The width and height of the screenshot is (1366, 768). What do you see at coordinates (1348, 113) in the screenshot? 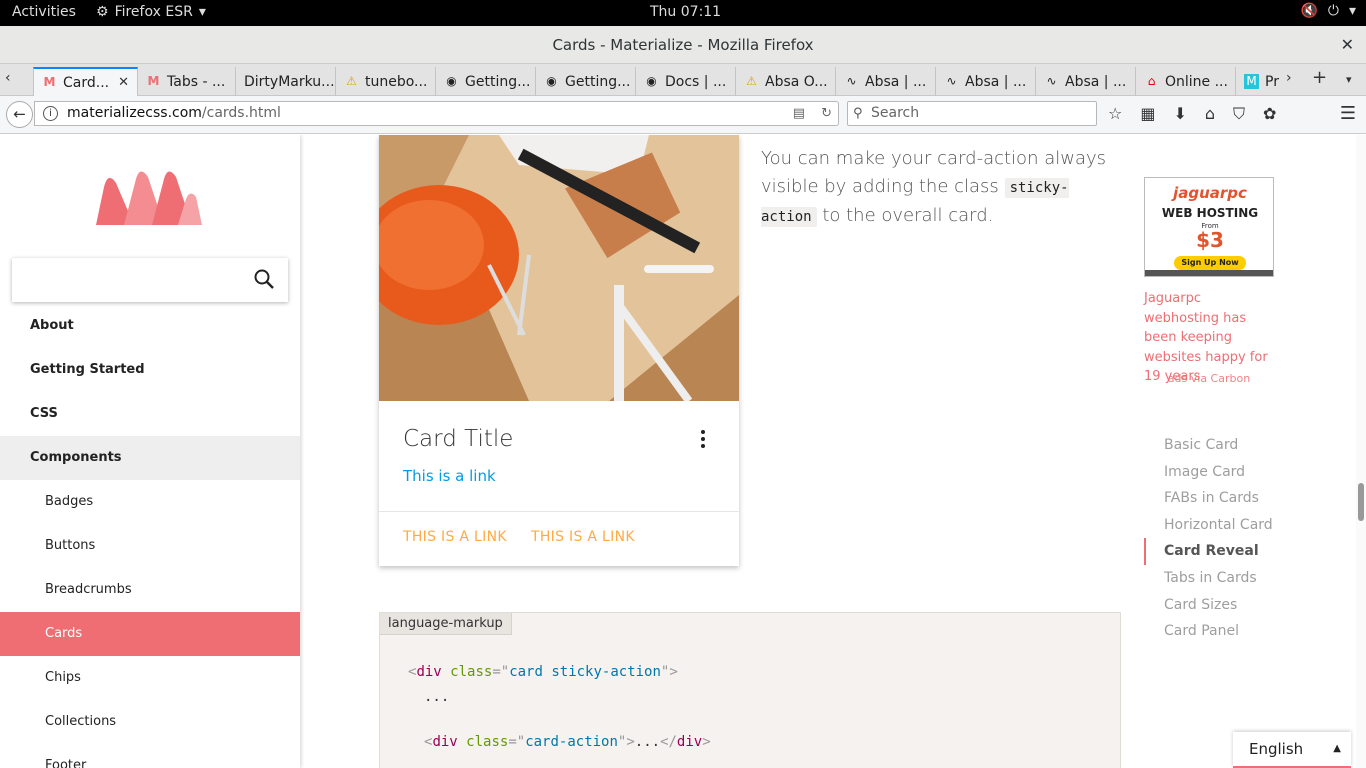
I see `hamburger-menu-icon: ☰` at bounding box center [1348, 113].